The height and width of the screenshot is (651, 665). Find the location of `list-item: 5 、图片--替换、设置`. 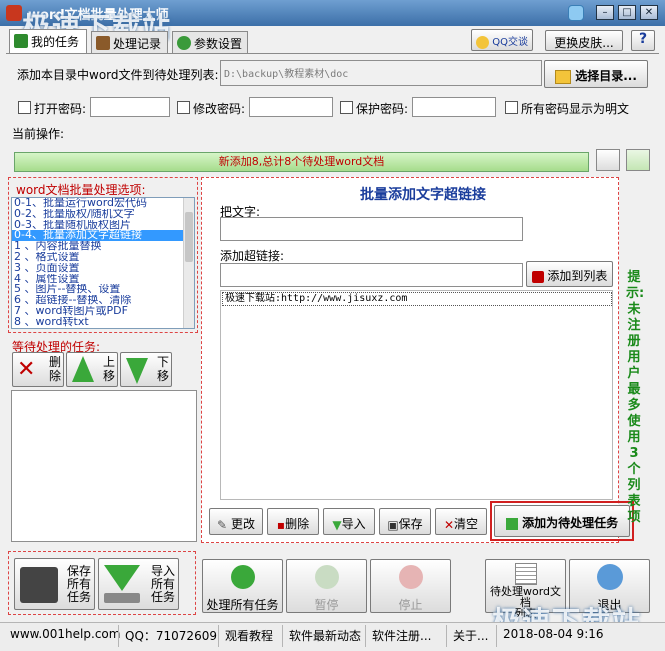

list-item: 5 、图片--替换、设置 is located at coordinates (103, 289).